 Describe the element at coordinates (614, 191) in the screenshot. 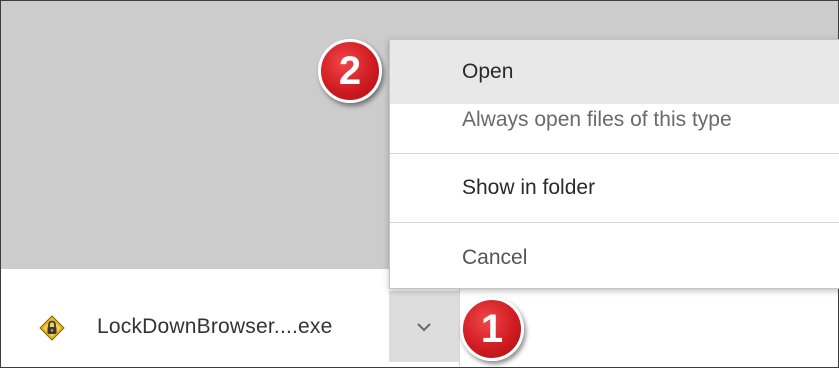

I see `menu-item-show-in-folder: Show in folder` at that location.